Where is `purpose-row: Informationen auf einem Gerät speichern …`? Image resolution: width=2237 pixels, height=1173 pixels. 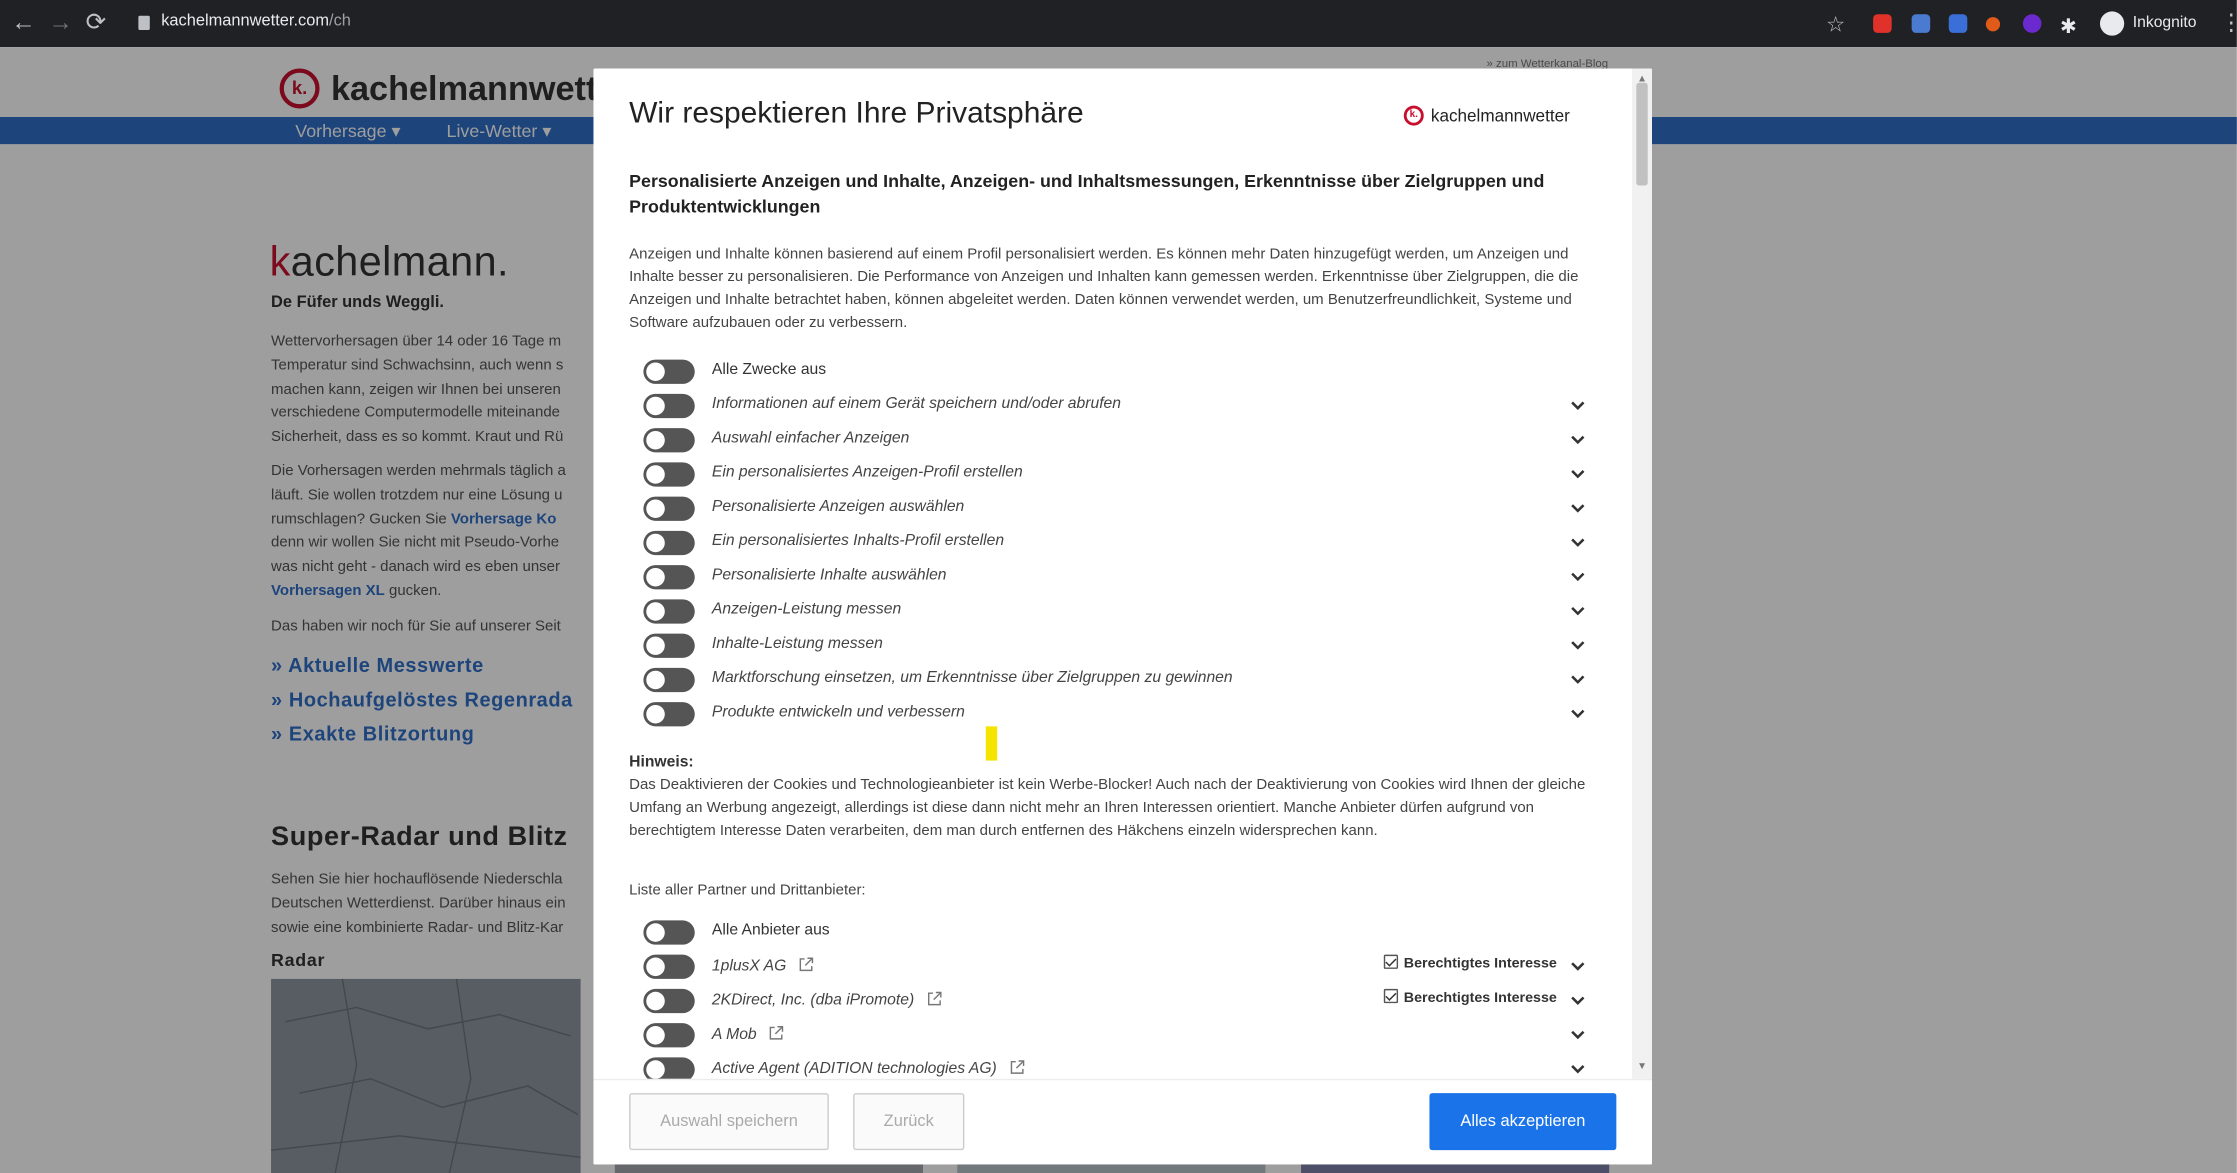
purpose-row: Informationen auf einem Gerät speichern … is located at coordinates (1119, 404).